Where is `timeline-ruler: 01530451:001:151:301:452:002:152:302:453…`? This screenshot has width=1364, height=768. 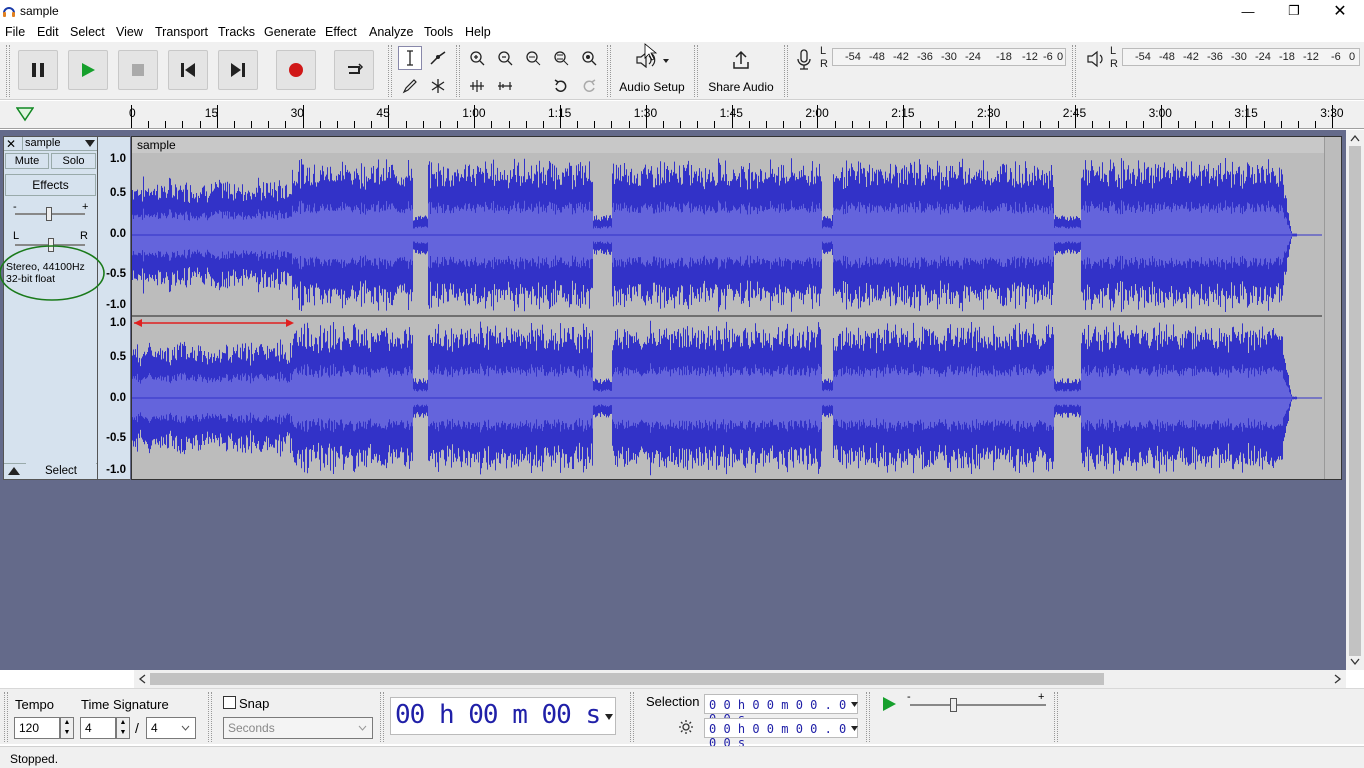
timeline-ruler: 01530451:001:151:301:452:002:152:302:453… is located at coordinates (682, 115).